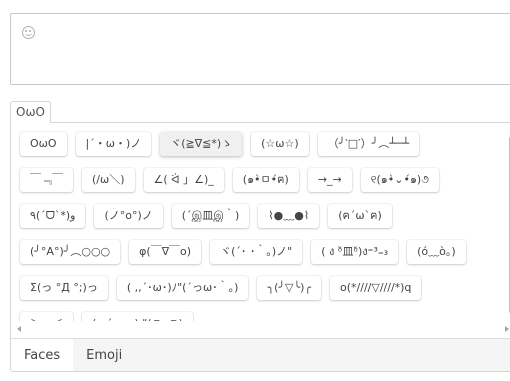 Image resolution: width=510 pixels, height=381 pixels. Describe the element at coordinates (260, 328) in the screenshot. I see `horizontal-scrollbar` at that location.